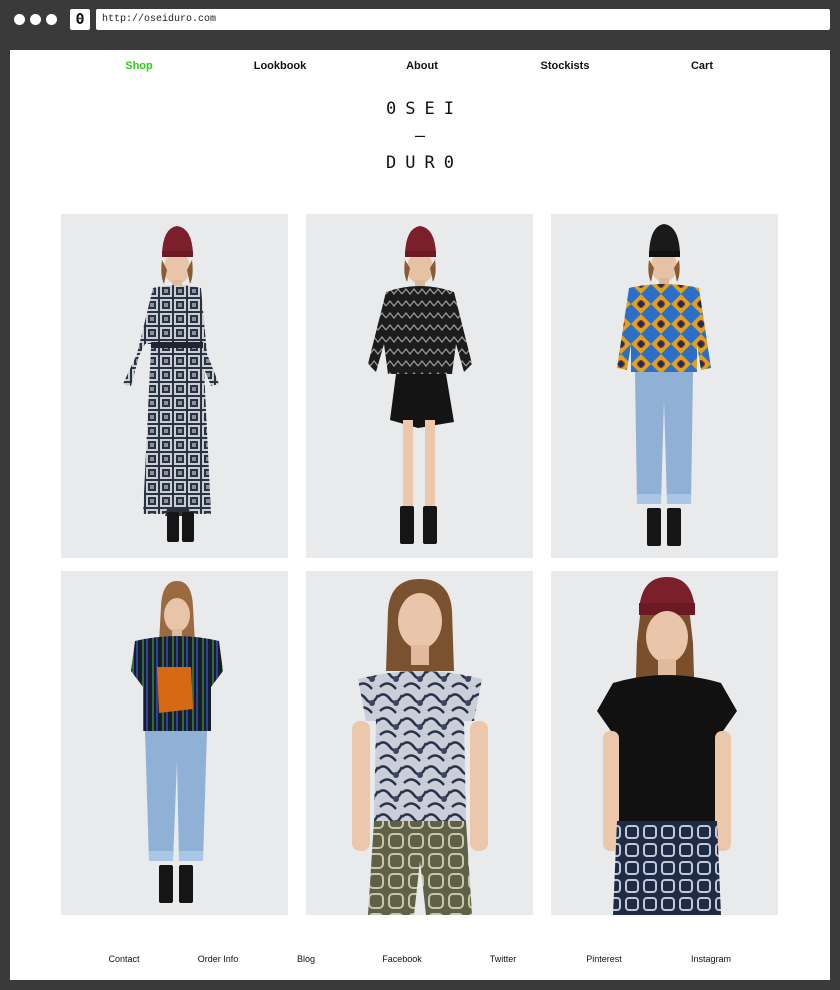  What do you see at coordinates (702, 66) in the screenshot?
I see `nav-item-cart: Cart` at bounding box center [702, 66].